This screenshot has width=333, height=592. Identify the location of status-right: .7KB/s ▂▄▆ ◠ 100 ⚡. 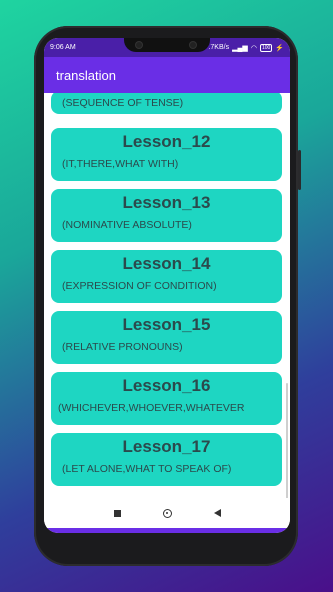
(246, 47).